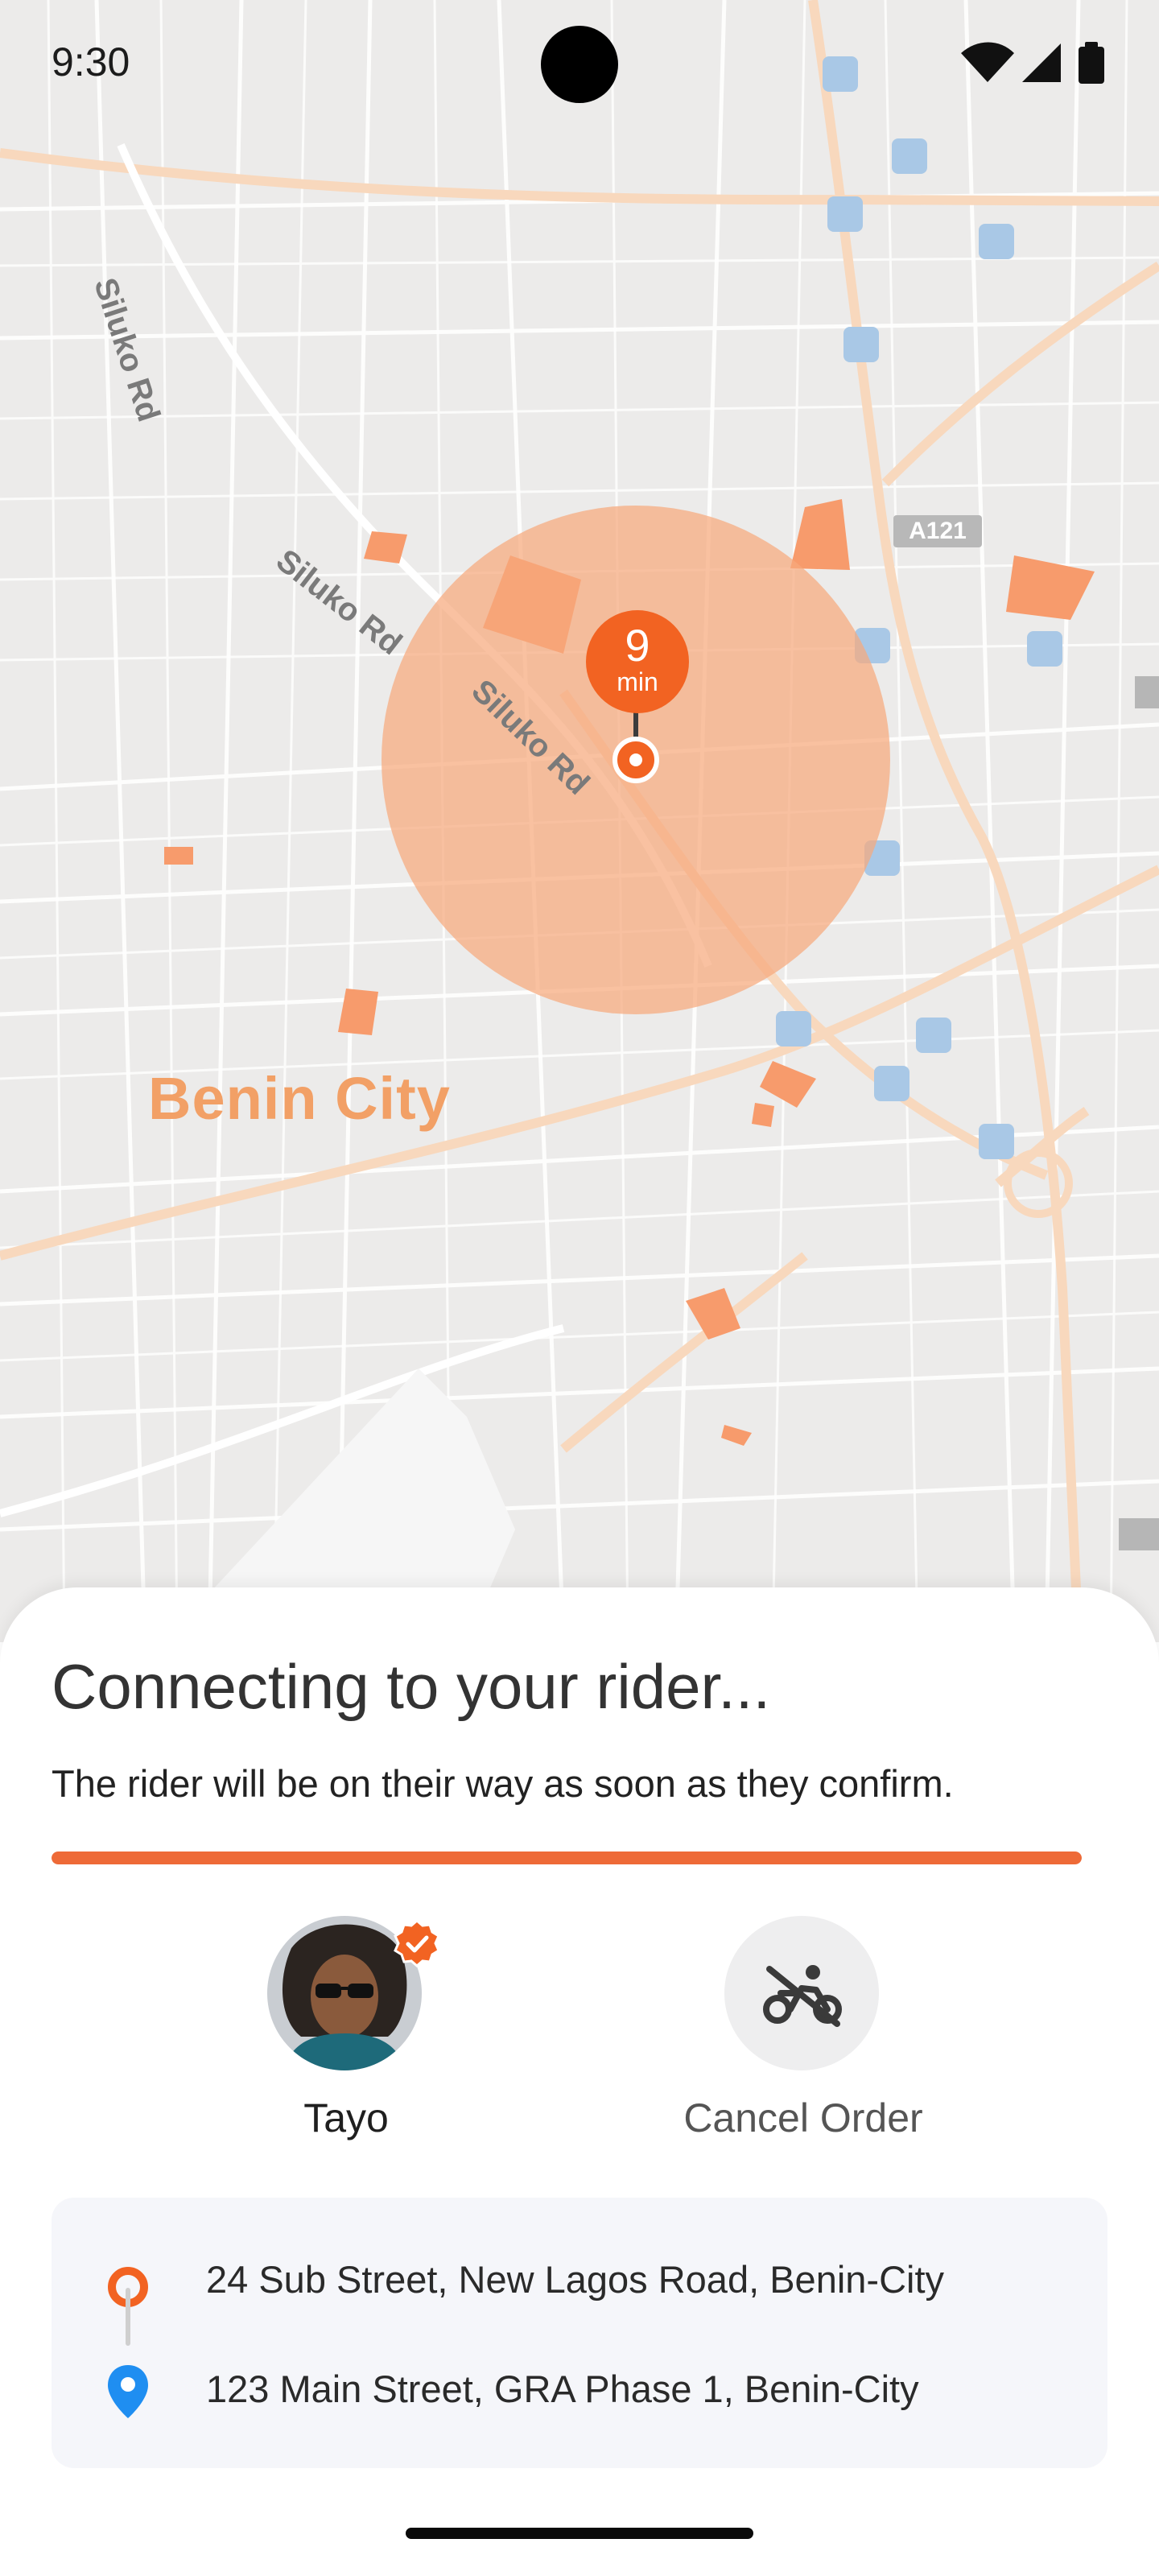 Image resolution: width=1159 pixels, height=2576 pixels. What do you see at coordinates (579, 2533) in the screenshot?
I see `home-indicator` at bounding box center [579, 2533].